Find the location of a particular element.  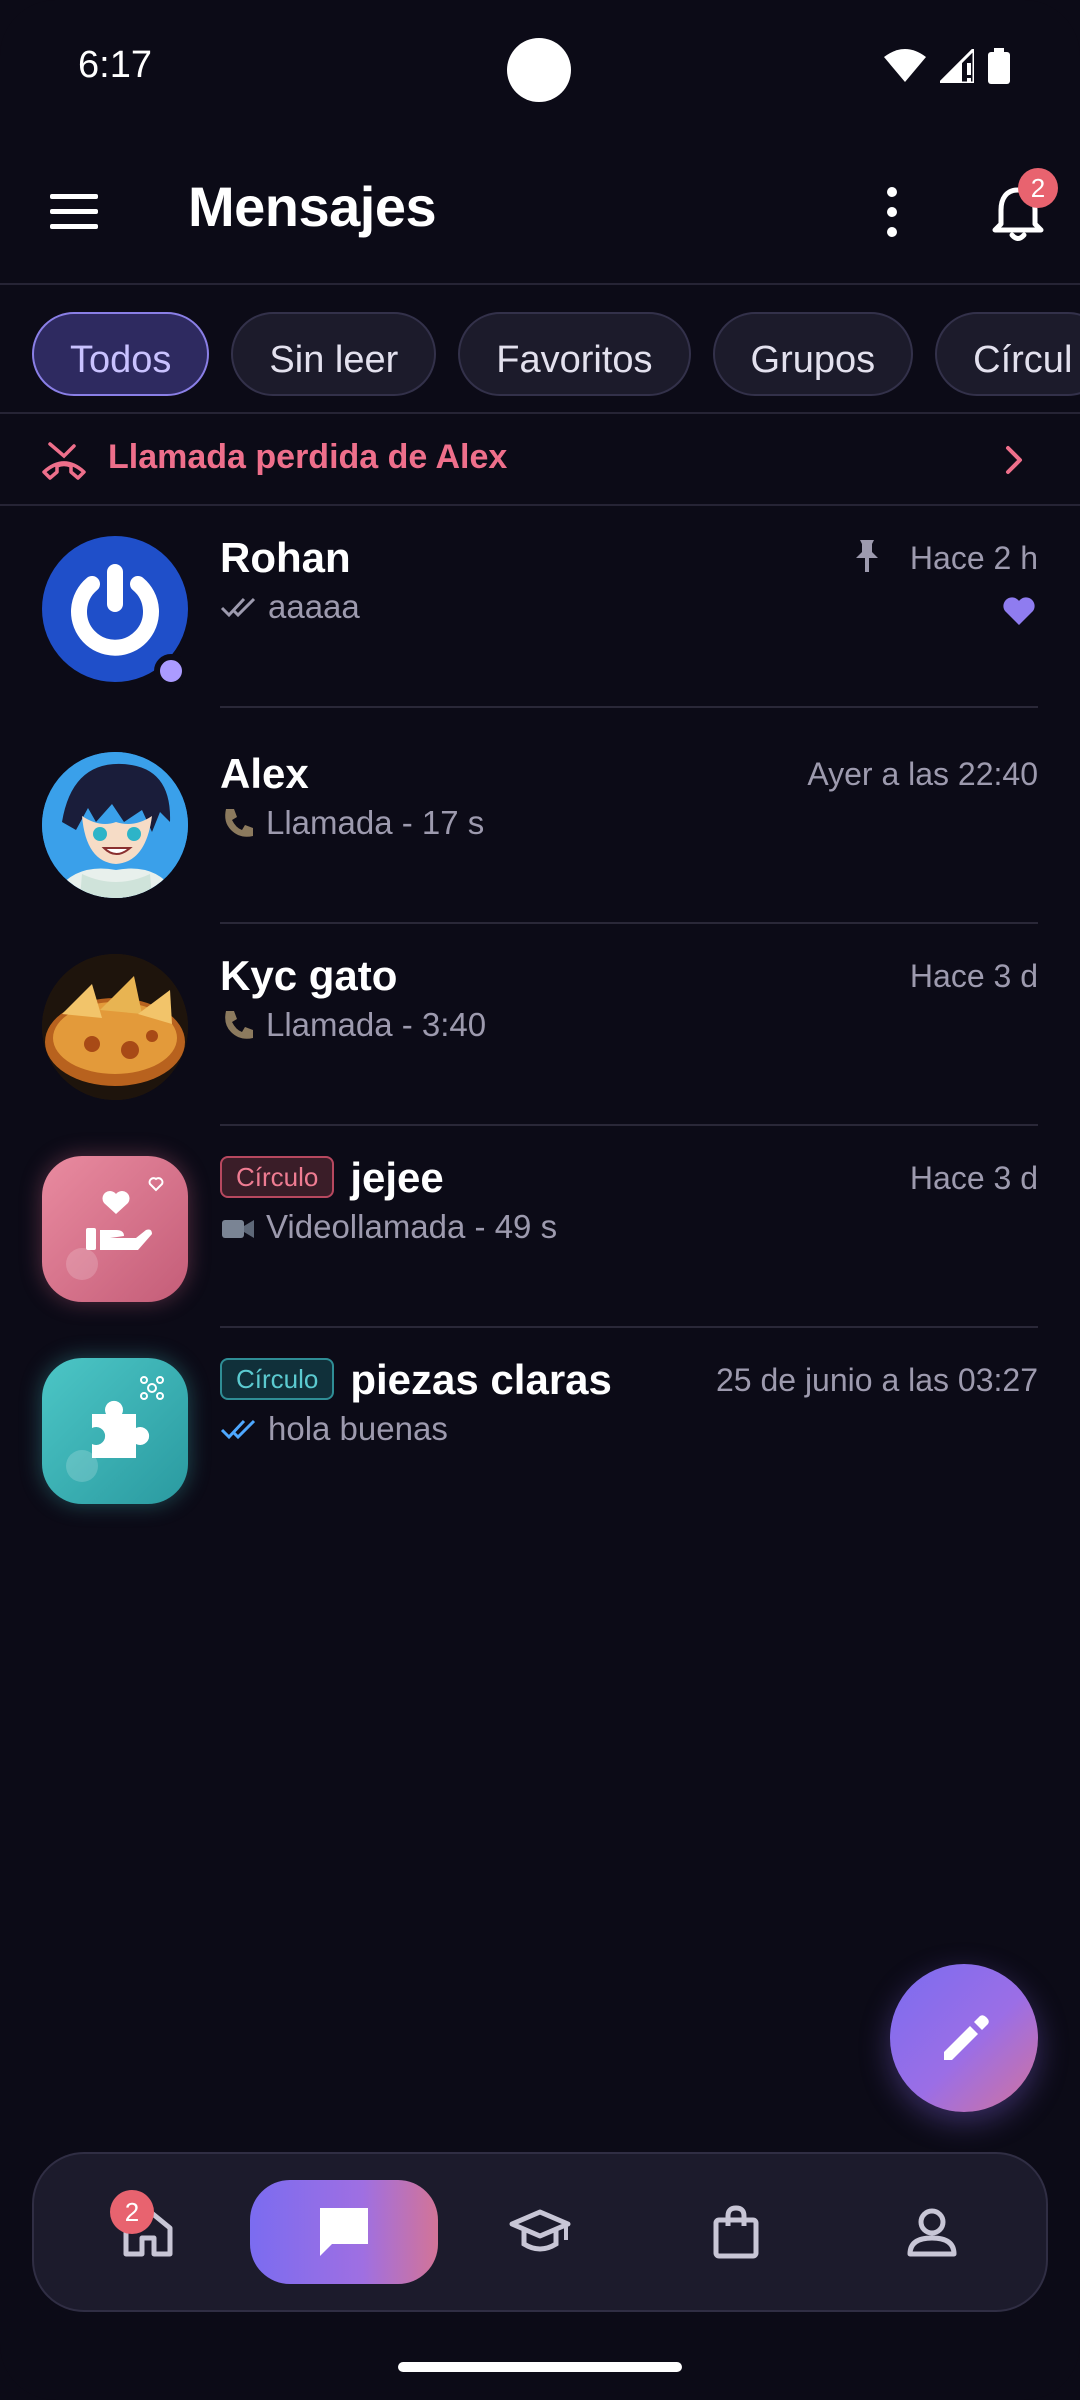

filter-chip-sin-leer: Sin leer is located at coordinates (334, 354).